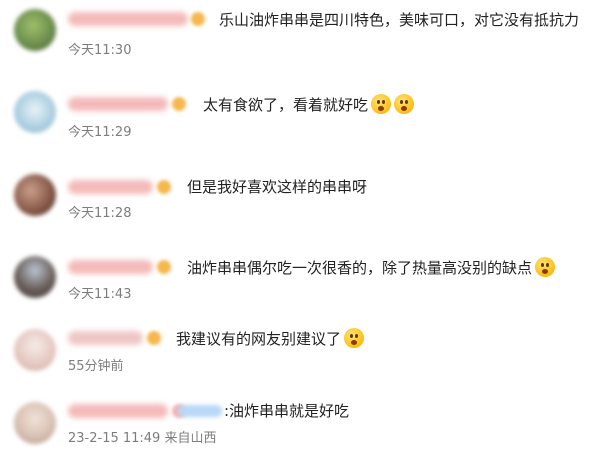  Describe the element at coordinates (354, 338) in the screenshot. I see `laughing-face-icon` at that location.